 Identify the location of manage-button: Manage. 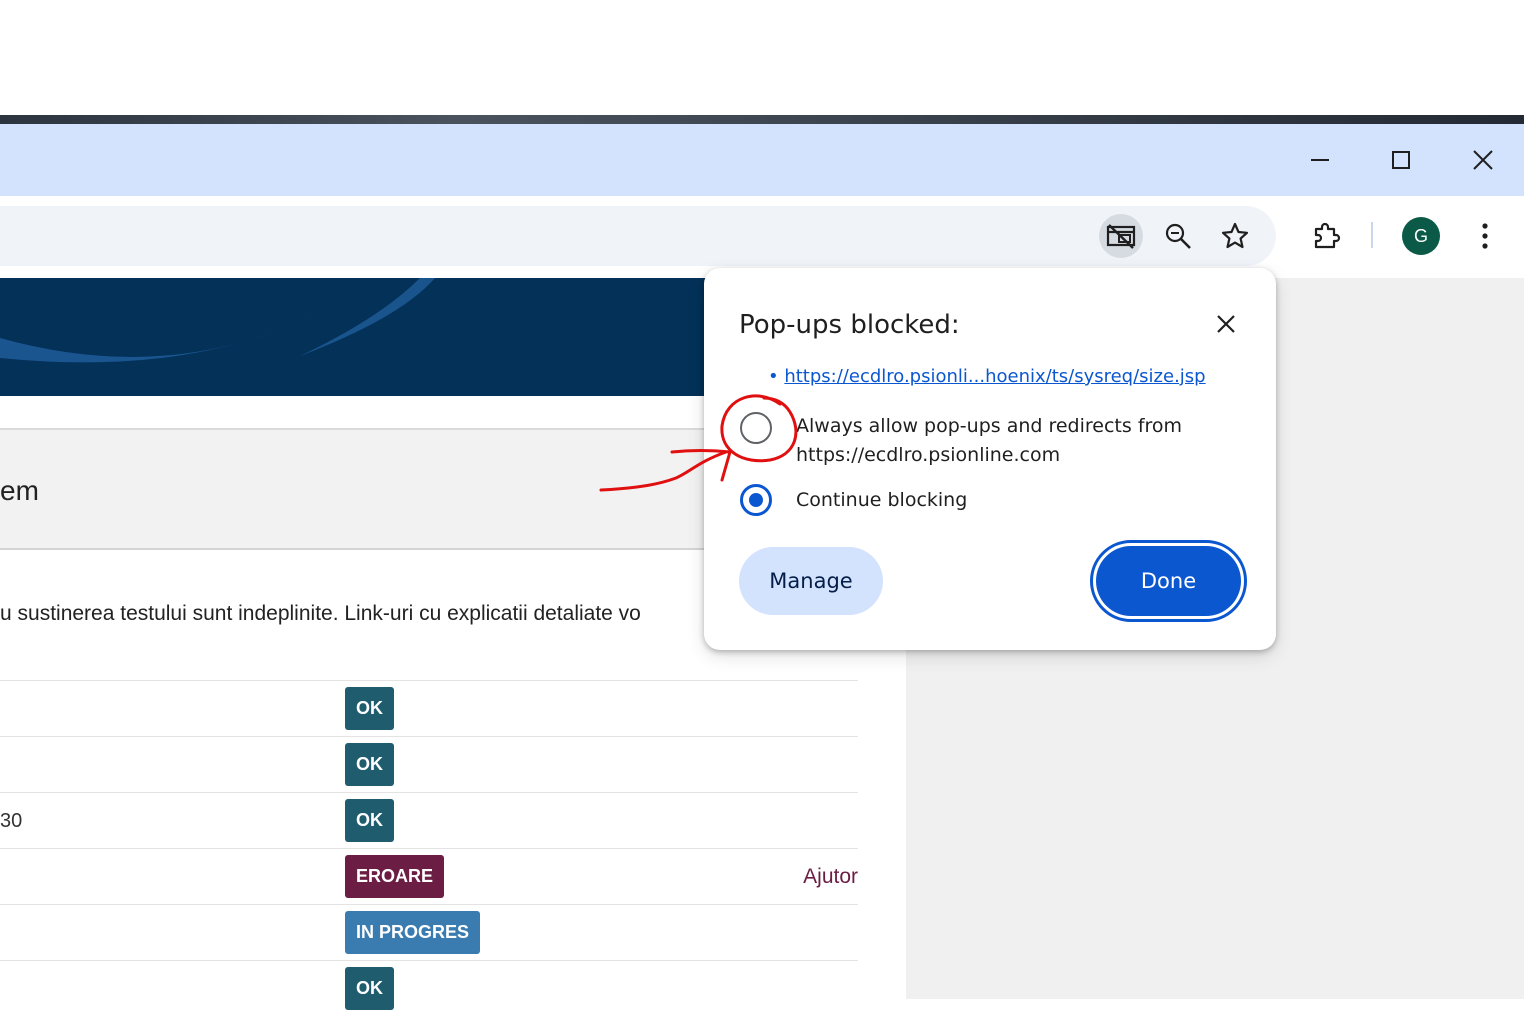
(811, 581).